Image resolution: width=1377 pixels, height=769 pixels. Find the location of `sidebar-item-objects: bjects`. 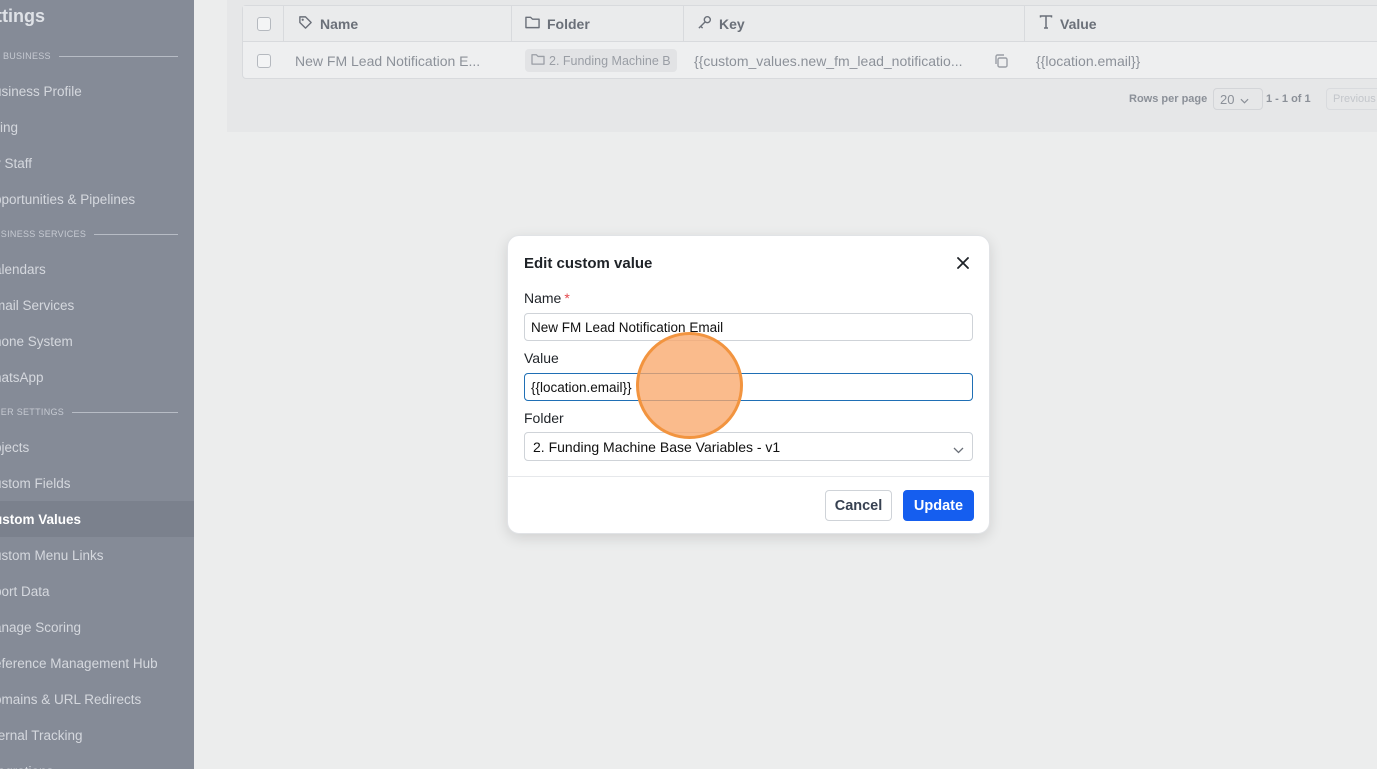

sidebar-item-objects: bjects is located at coordinates (97, 447).